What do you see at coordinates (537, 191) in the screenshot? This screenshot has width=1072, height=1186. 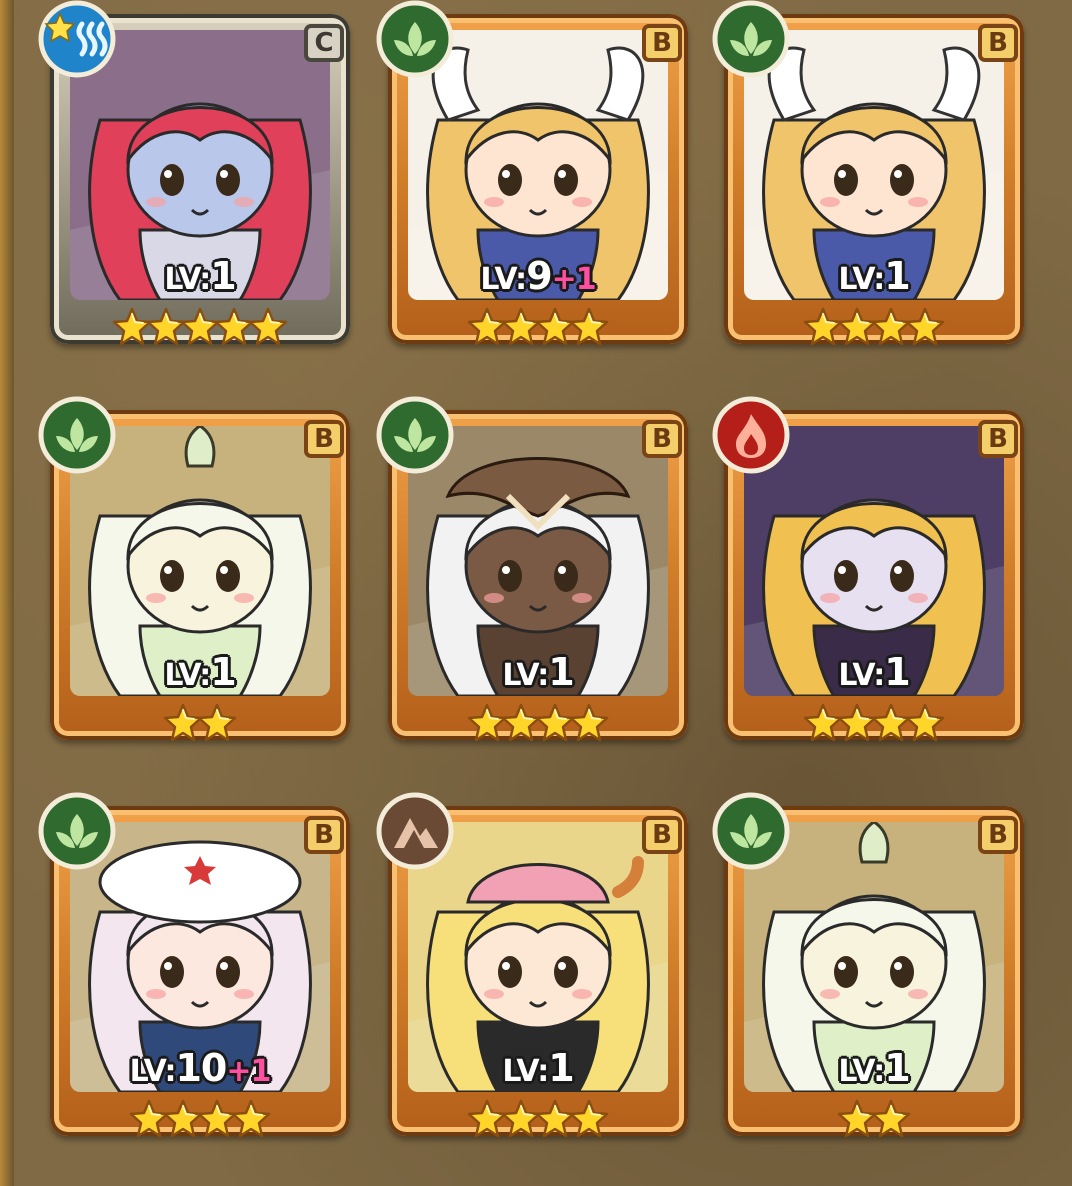 I see `character-card: B LV:9+1` at bounding box center [537, 191].